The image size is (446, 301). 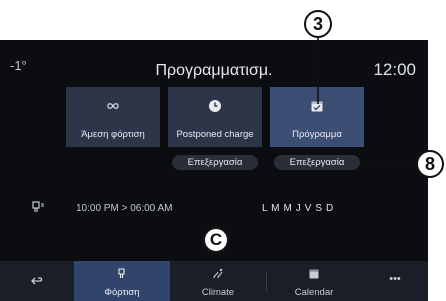 I want to click on nav-more-button: •••, so click(x=395, y=281).